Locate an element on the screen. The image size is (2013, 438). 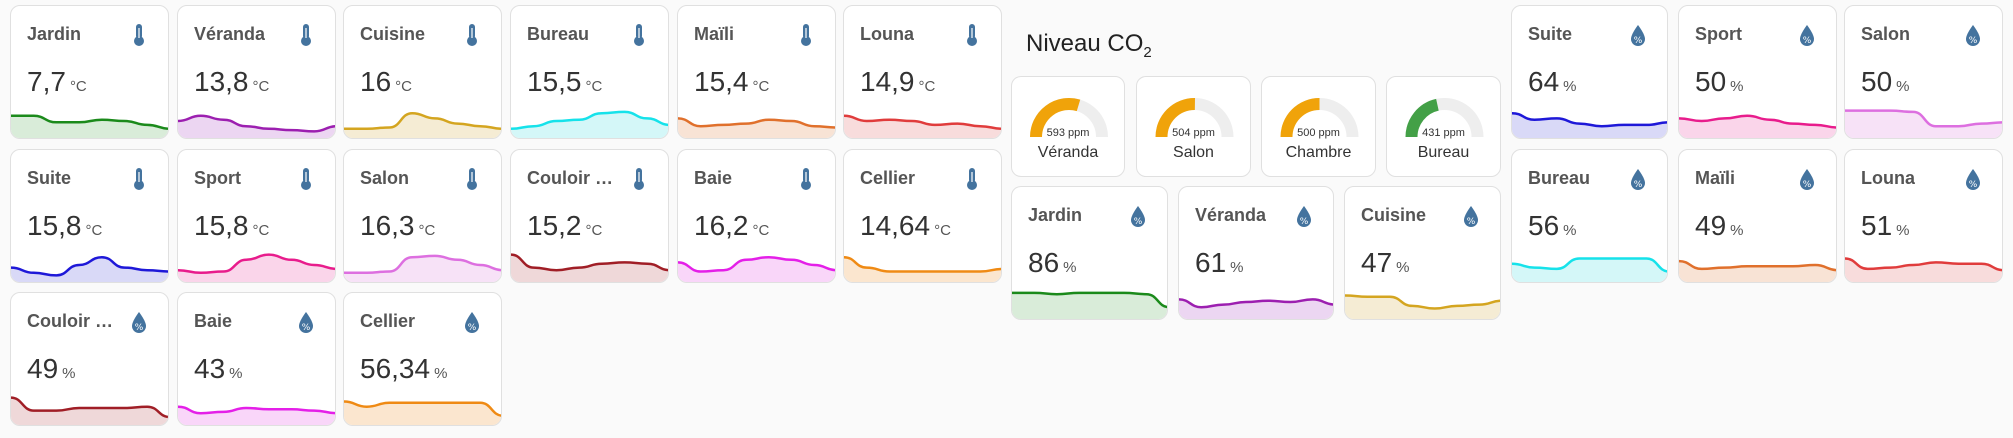
sensor-value-row: 13,8 °C is located at coordinates (231, 82).